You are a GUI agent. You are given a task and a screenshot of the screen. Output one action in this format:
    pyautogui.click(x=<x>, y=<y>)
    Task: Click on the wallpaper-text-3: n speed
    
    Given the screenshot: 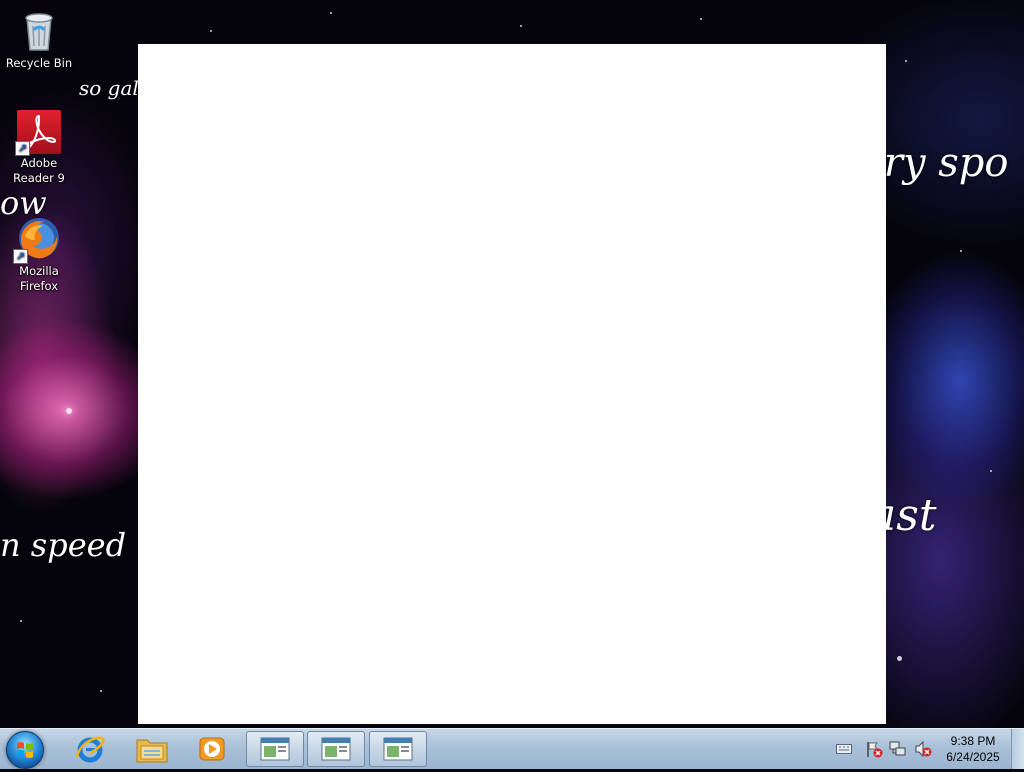 What is the action you would take?
    pyautogui.click(x=63, y=545)
    